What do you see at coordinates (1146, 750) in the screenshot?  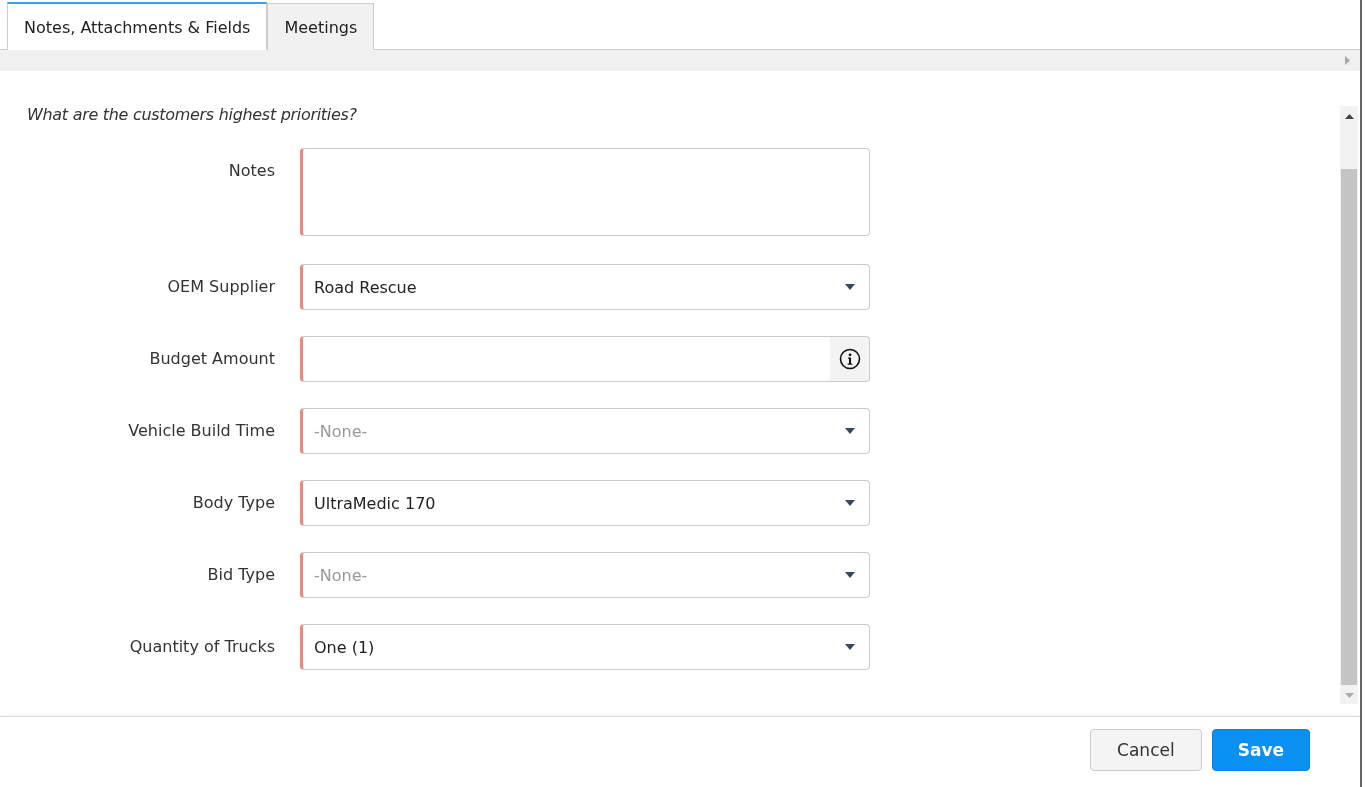 I see `cancel-button: Cancel` at bounding box center [1146, 750].